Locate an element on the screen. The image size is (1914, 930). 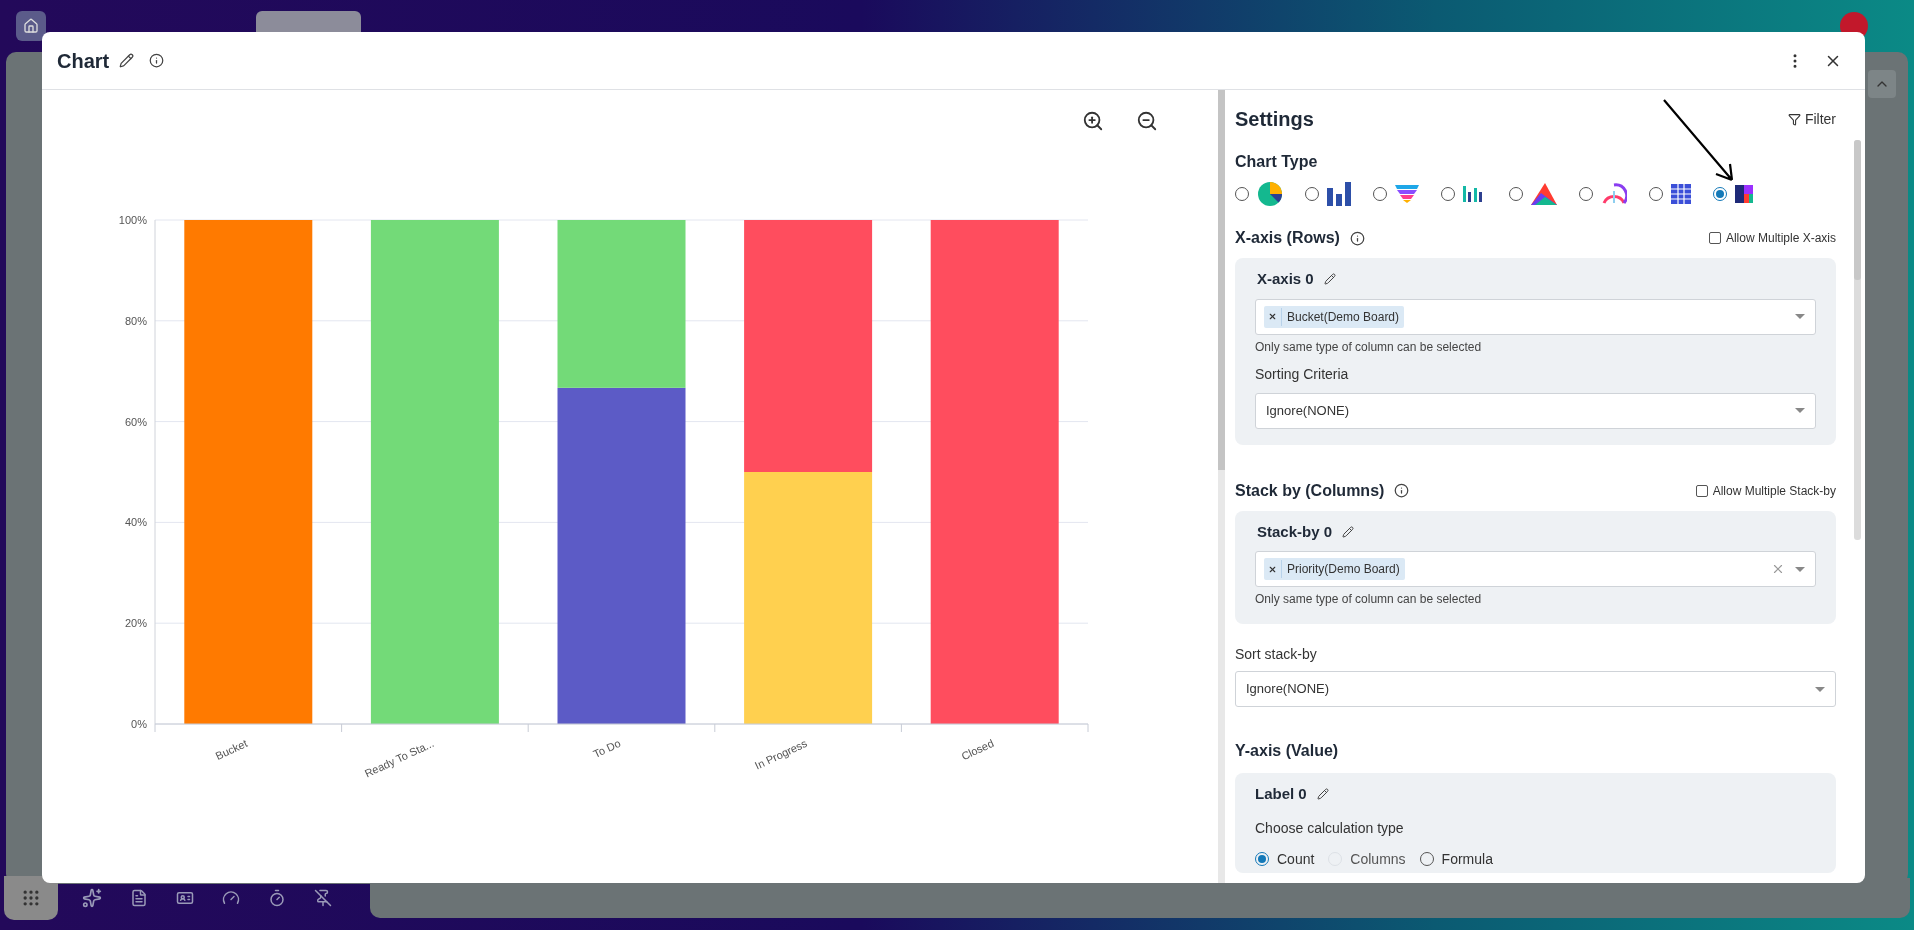
y-tick-label: 60% is located at coordinates (135, 421).